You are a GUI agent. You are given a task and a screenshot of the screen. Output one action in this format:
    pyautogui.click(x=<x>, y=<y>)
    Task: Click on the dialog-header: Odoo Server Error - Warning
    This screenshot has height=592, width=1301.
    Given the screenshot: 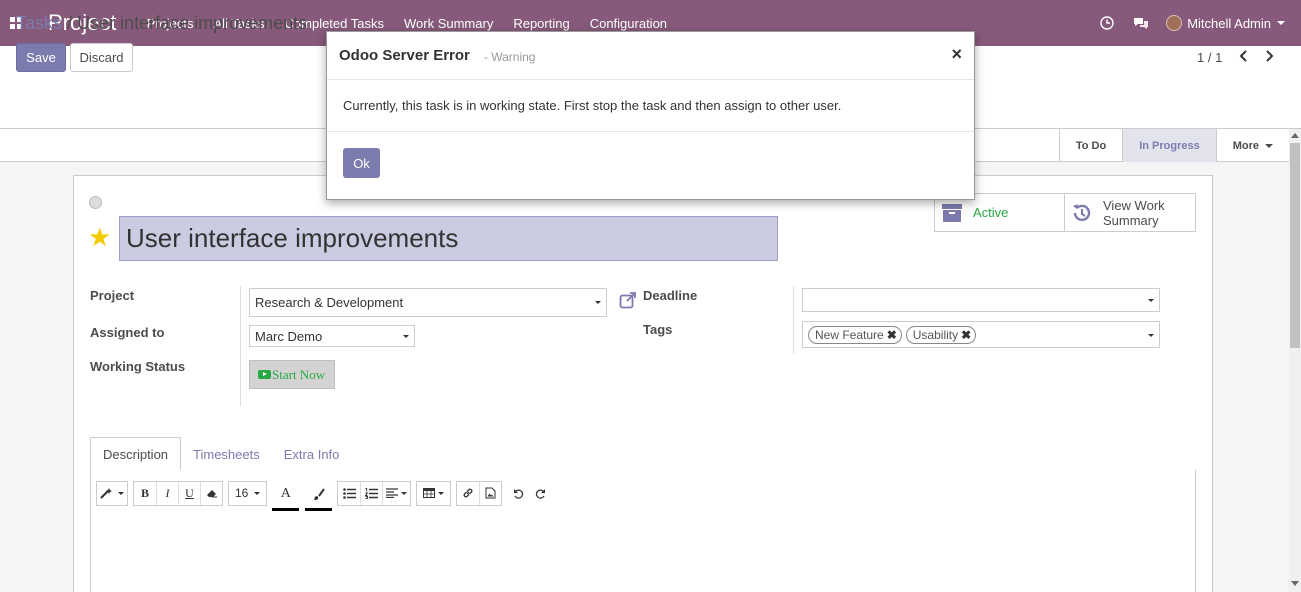 What is the action you would take?
    pyautogui.click(x=650, y=56)
    